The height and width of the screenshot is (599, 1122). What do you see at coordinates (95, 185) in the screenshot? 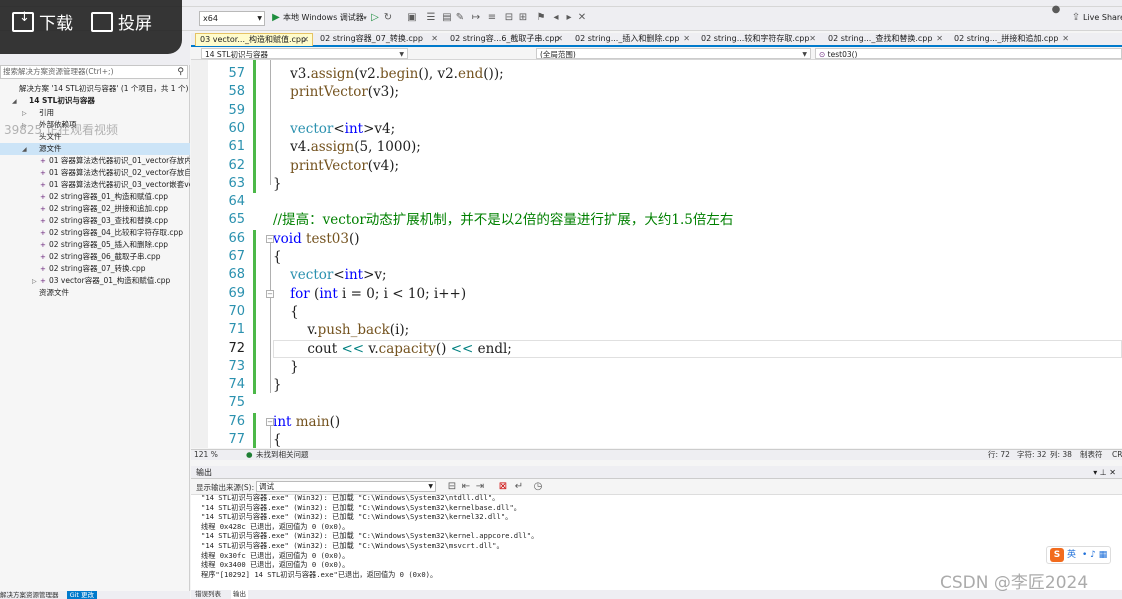
I see `tree-item: +01 容器算法迭代器初识_03_vector嵌套vect` at bounding box center [95, 185].